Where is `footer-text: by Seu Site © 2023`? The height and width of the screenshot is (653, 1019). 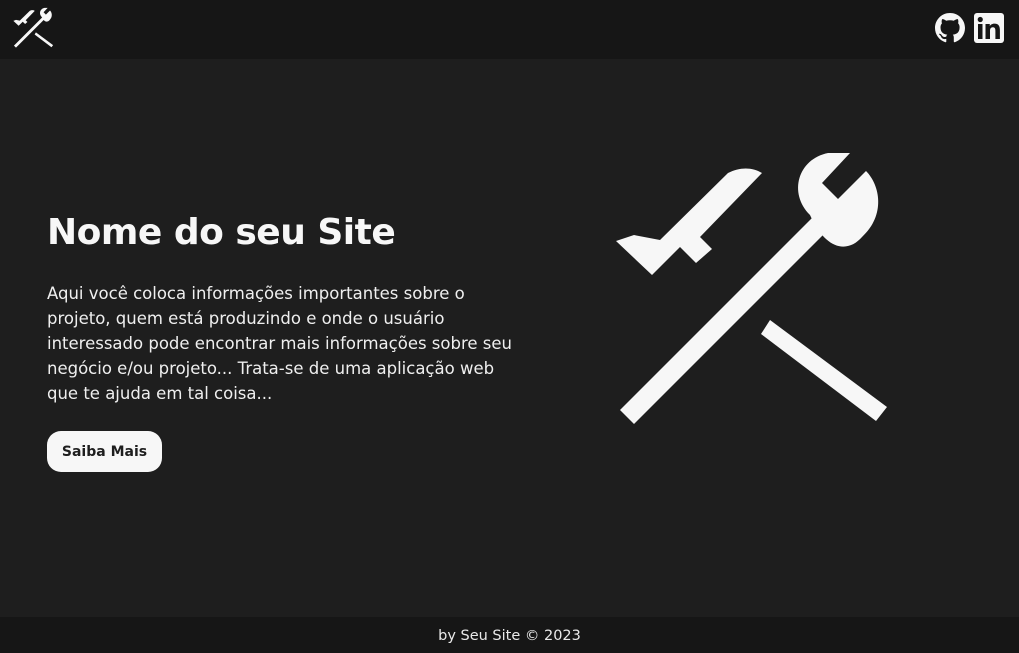
footer-text: by Seu Site © 2023 is located at coordinates (509, 636).